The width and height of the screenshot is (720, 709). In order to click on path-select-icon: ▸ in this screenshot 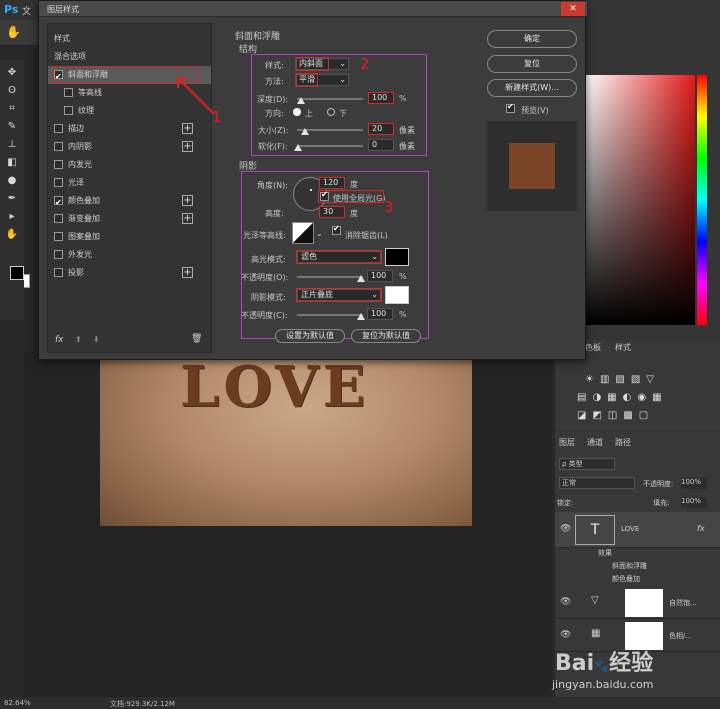, I will do `click(12, 217)`.